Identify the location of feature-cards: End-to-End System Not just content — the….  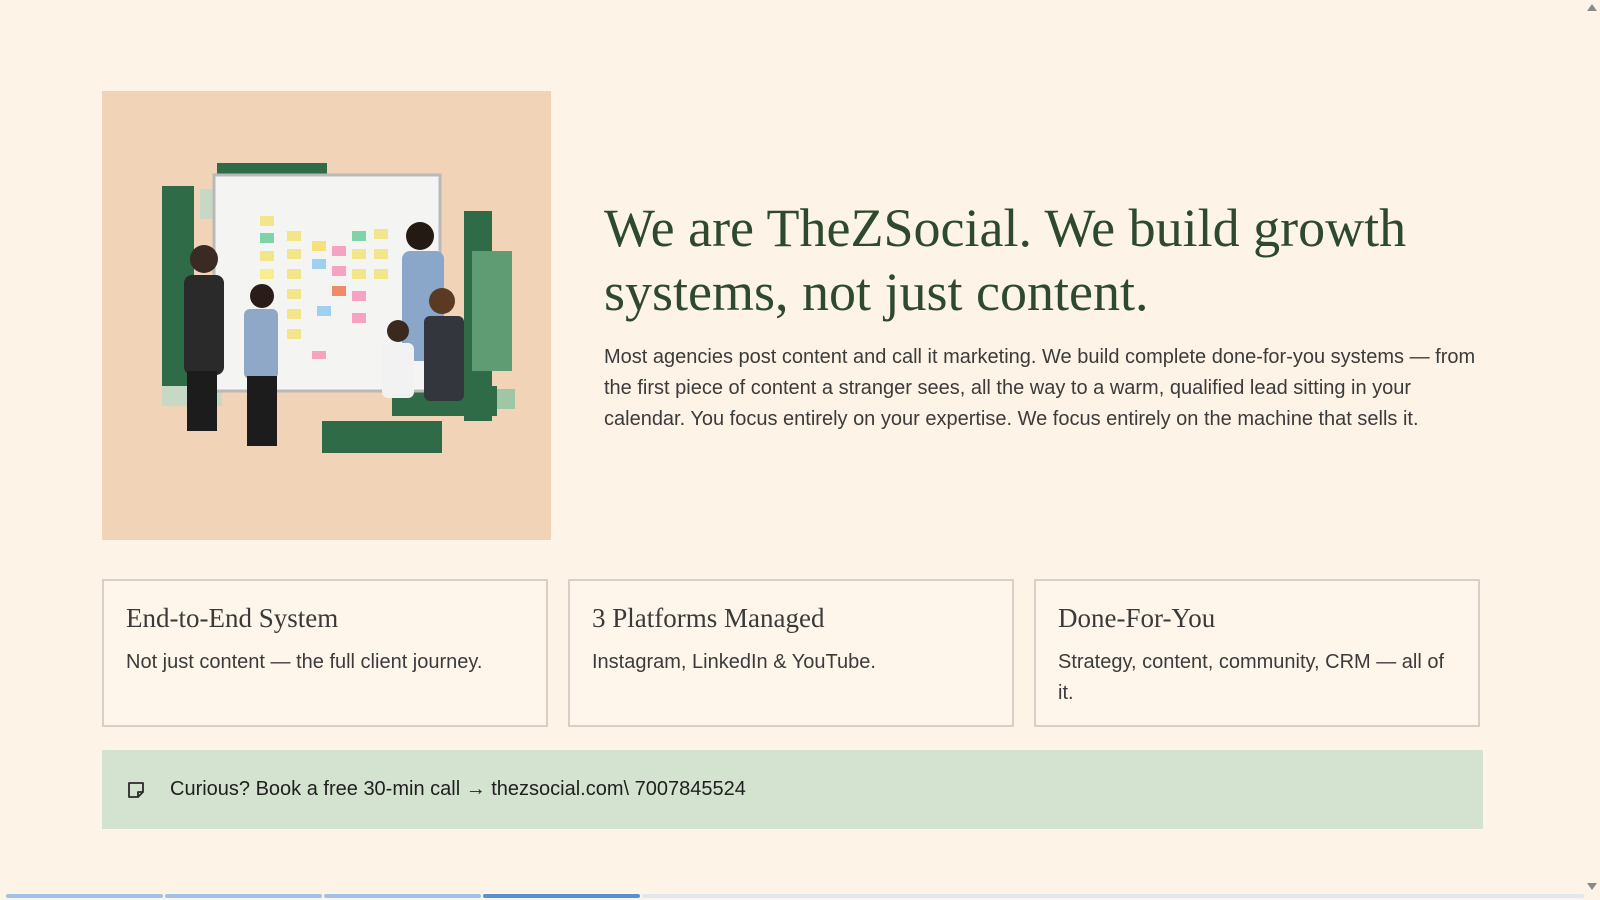
(792, 654).